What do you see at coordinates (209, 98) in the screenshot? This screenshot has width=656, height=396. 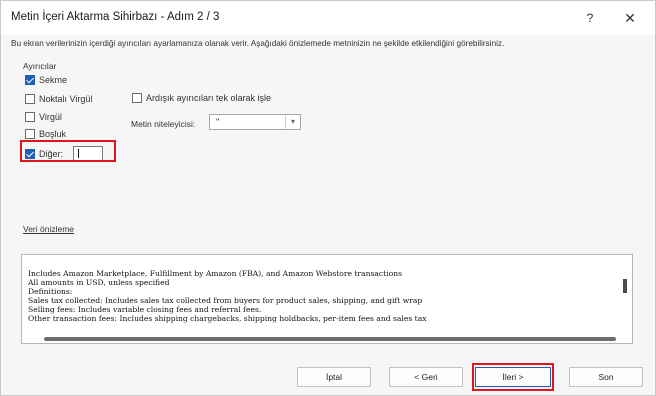 I see `consecutive-label: Ardışık ayırıcıları tek olarak işle` at bounding box center [209, 98].